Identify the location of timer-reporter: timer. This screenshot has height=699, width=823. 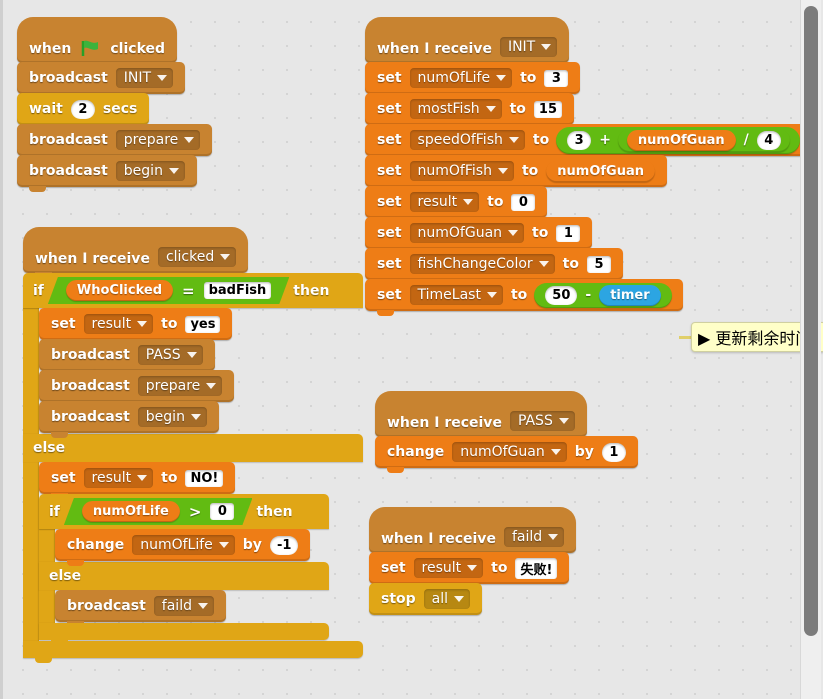
(630, 295).